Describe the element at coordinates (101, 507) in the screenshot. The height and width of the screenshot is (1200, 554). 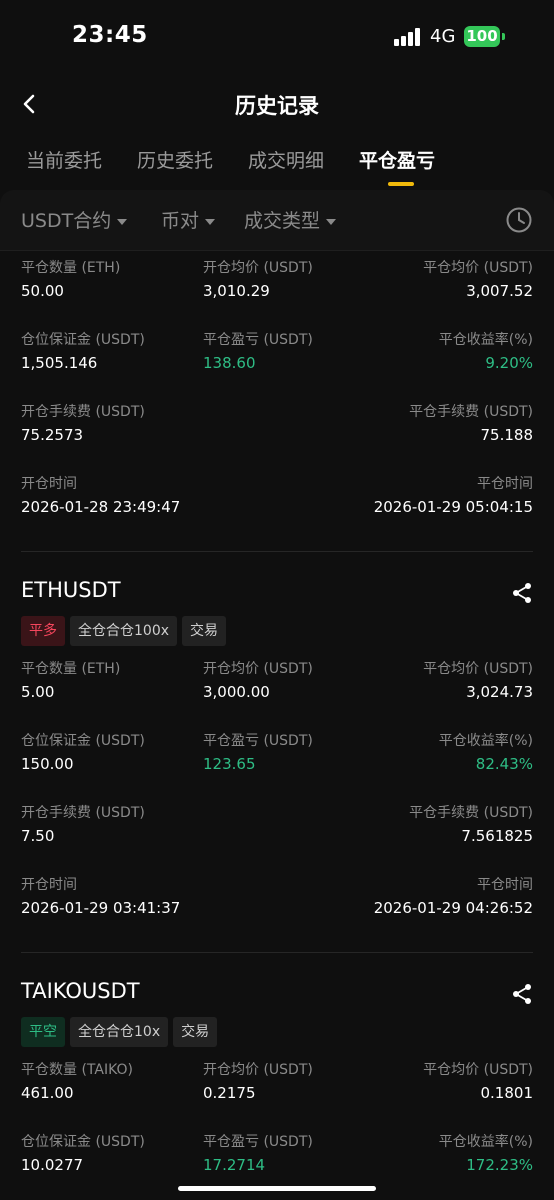
I see `open-time-value: 2026-01-28 23:49:47` at that location.